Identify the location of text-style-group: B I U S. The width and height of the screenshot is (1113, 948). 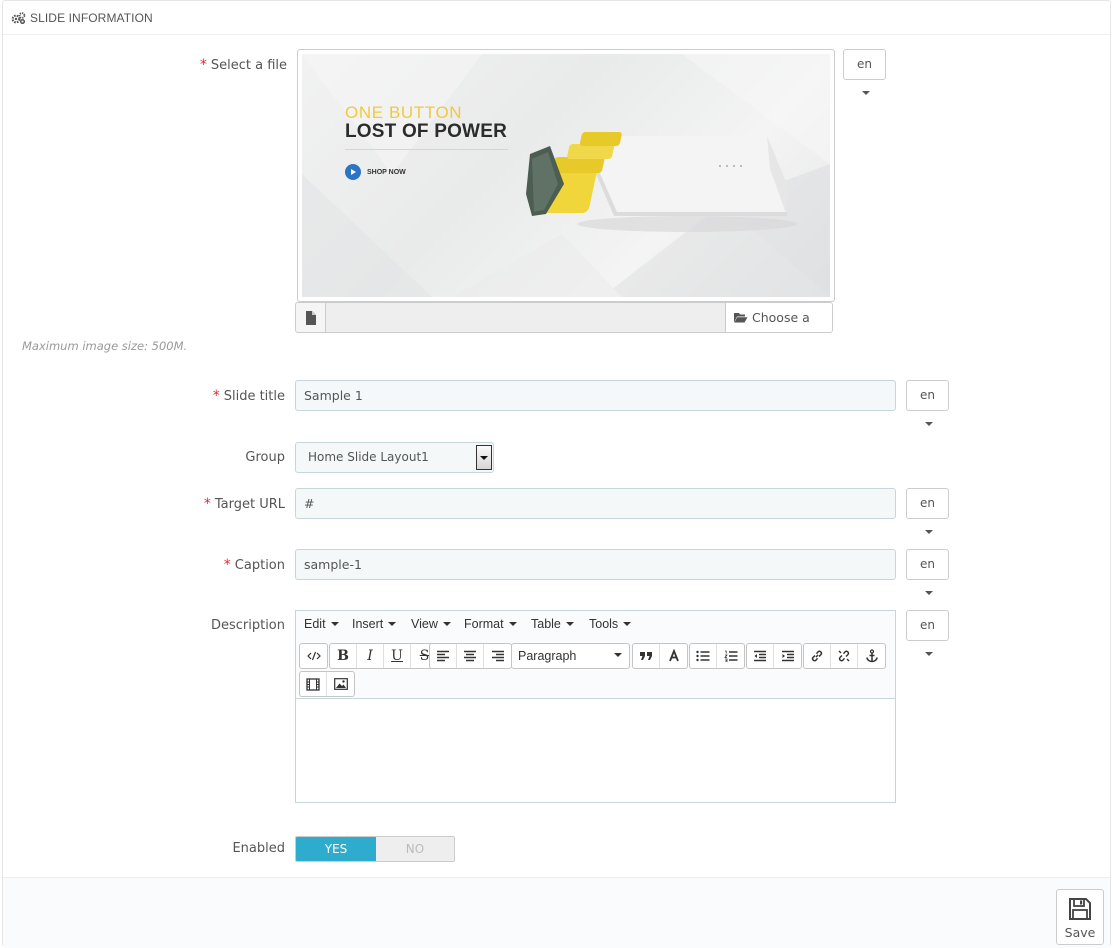
(384, 656).